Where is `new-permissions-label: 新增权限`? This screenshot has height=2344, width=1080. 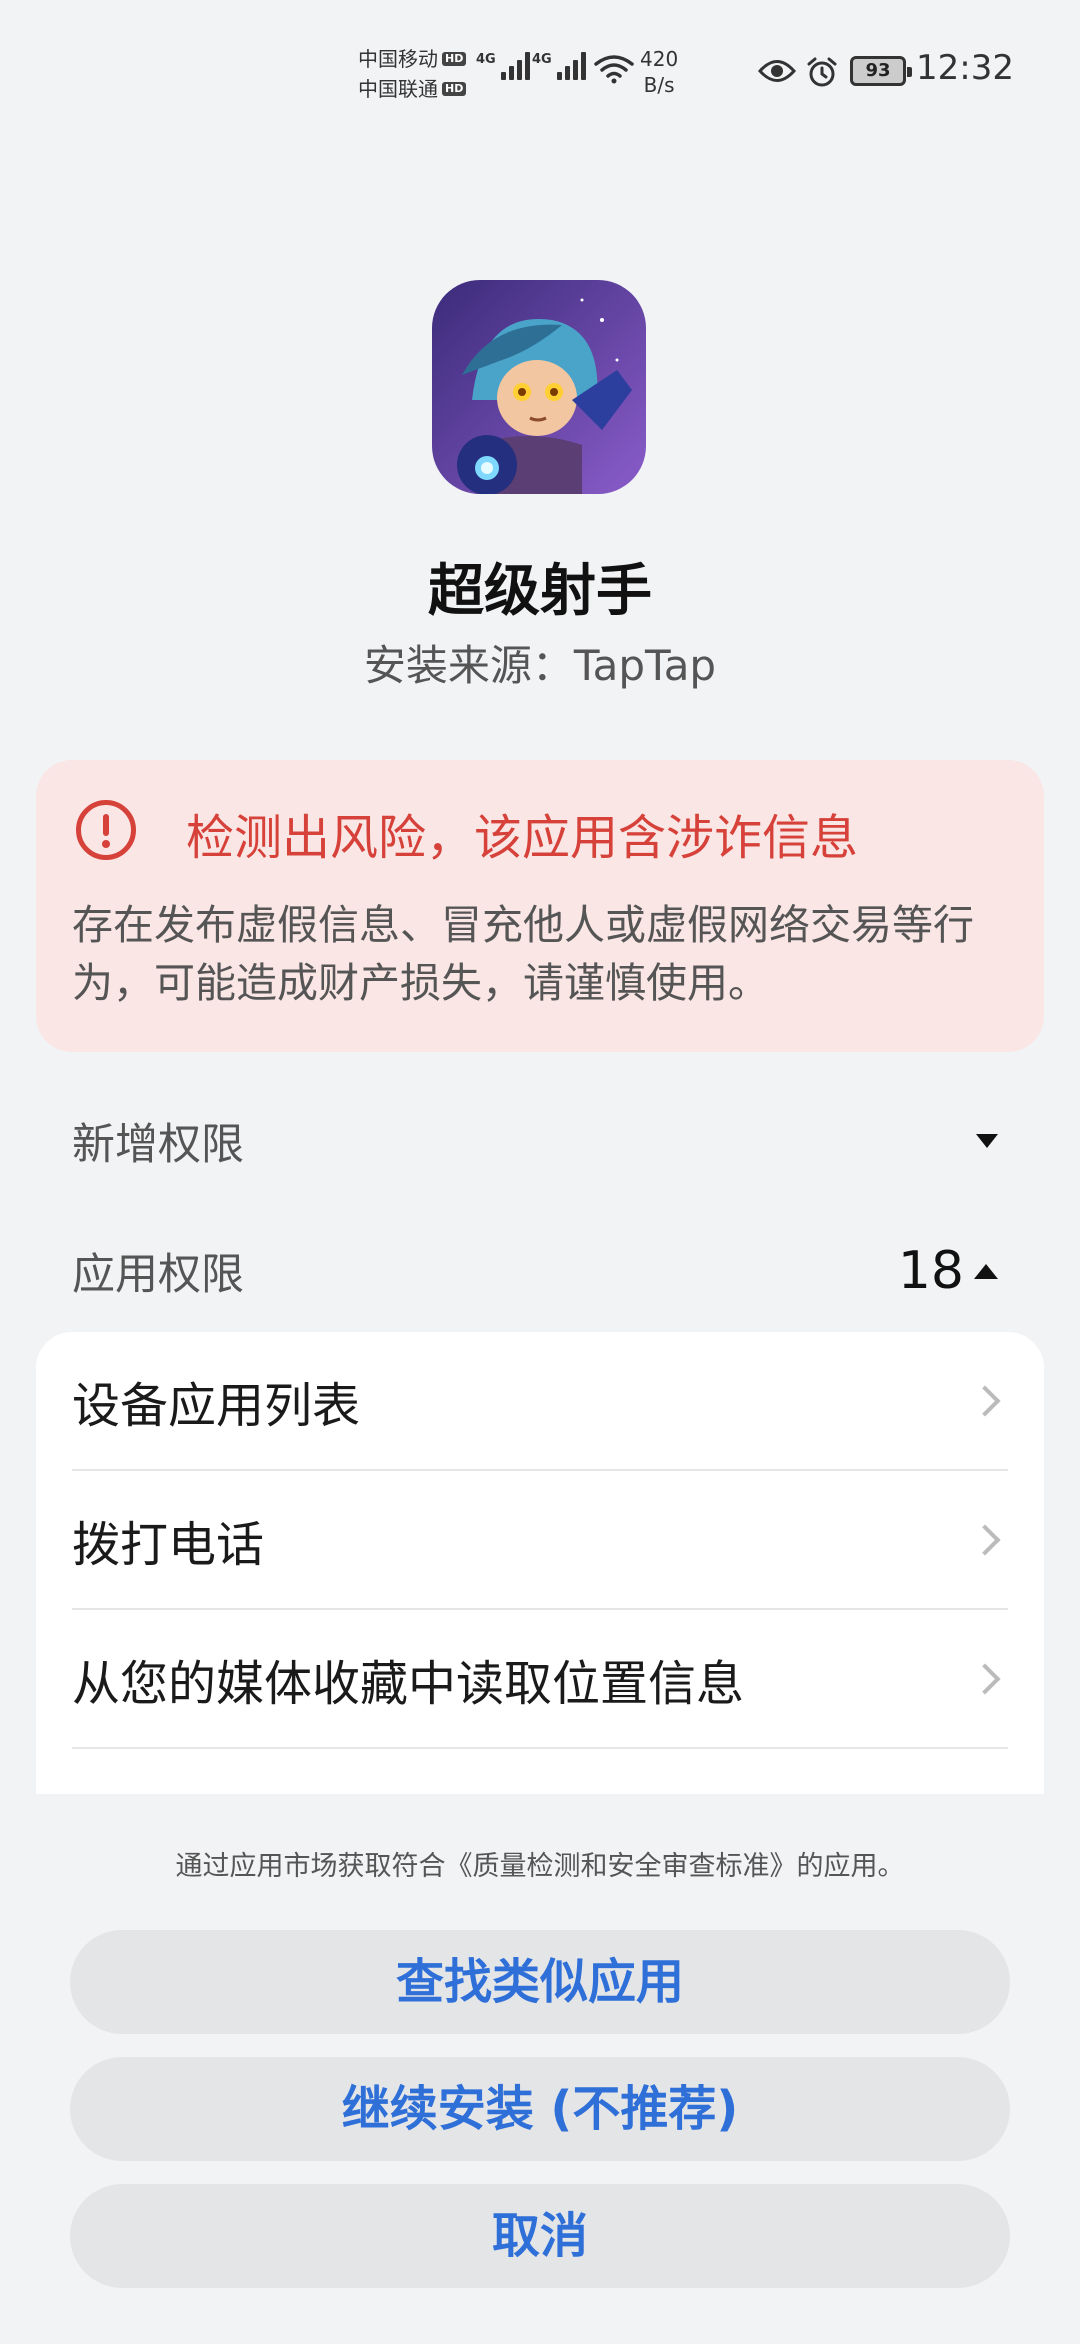 new-permissions-label: 新增权限 is located at coordinates (158, 1145).